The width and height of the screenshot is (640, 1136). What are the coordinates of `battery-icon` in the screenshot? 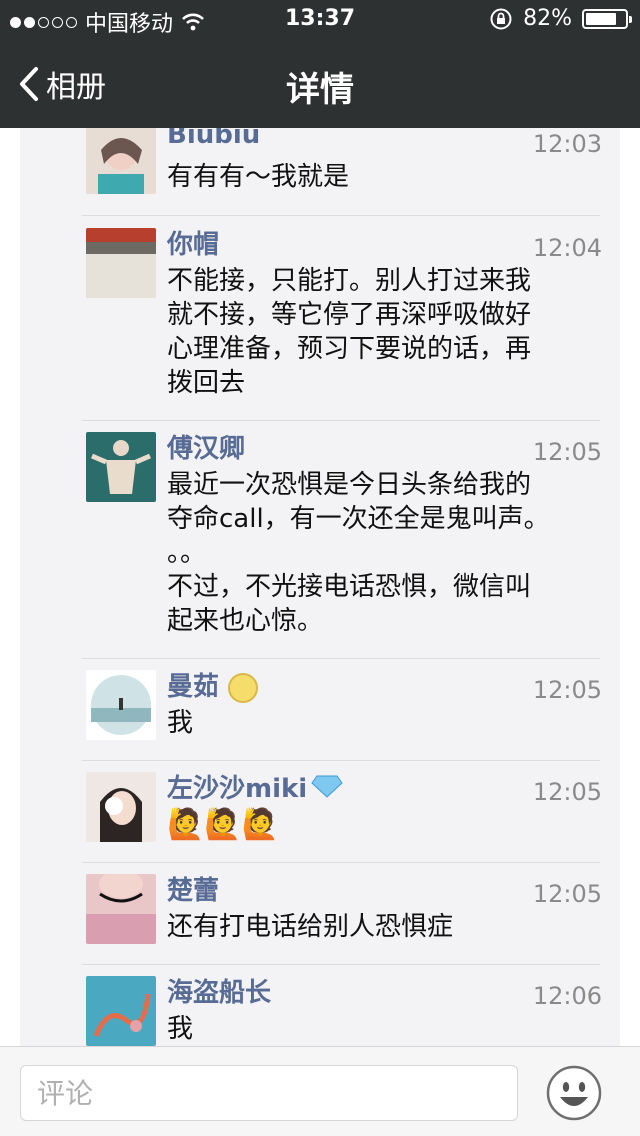 It's located at (607, 18).